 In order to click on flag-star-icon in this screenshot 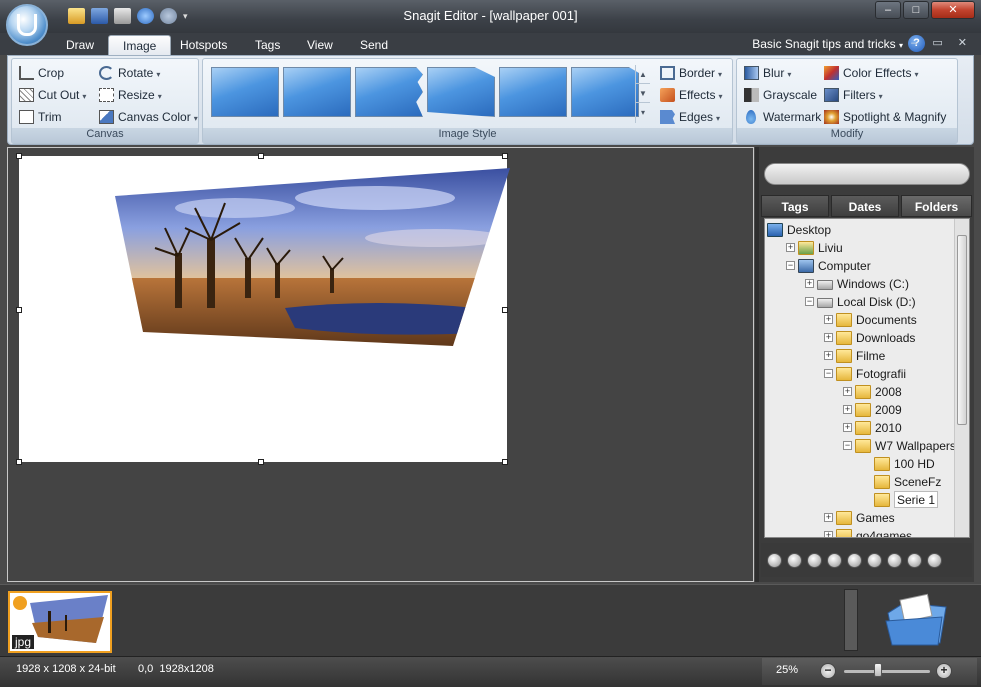, I will do `click(934, 560)`.